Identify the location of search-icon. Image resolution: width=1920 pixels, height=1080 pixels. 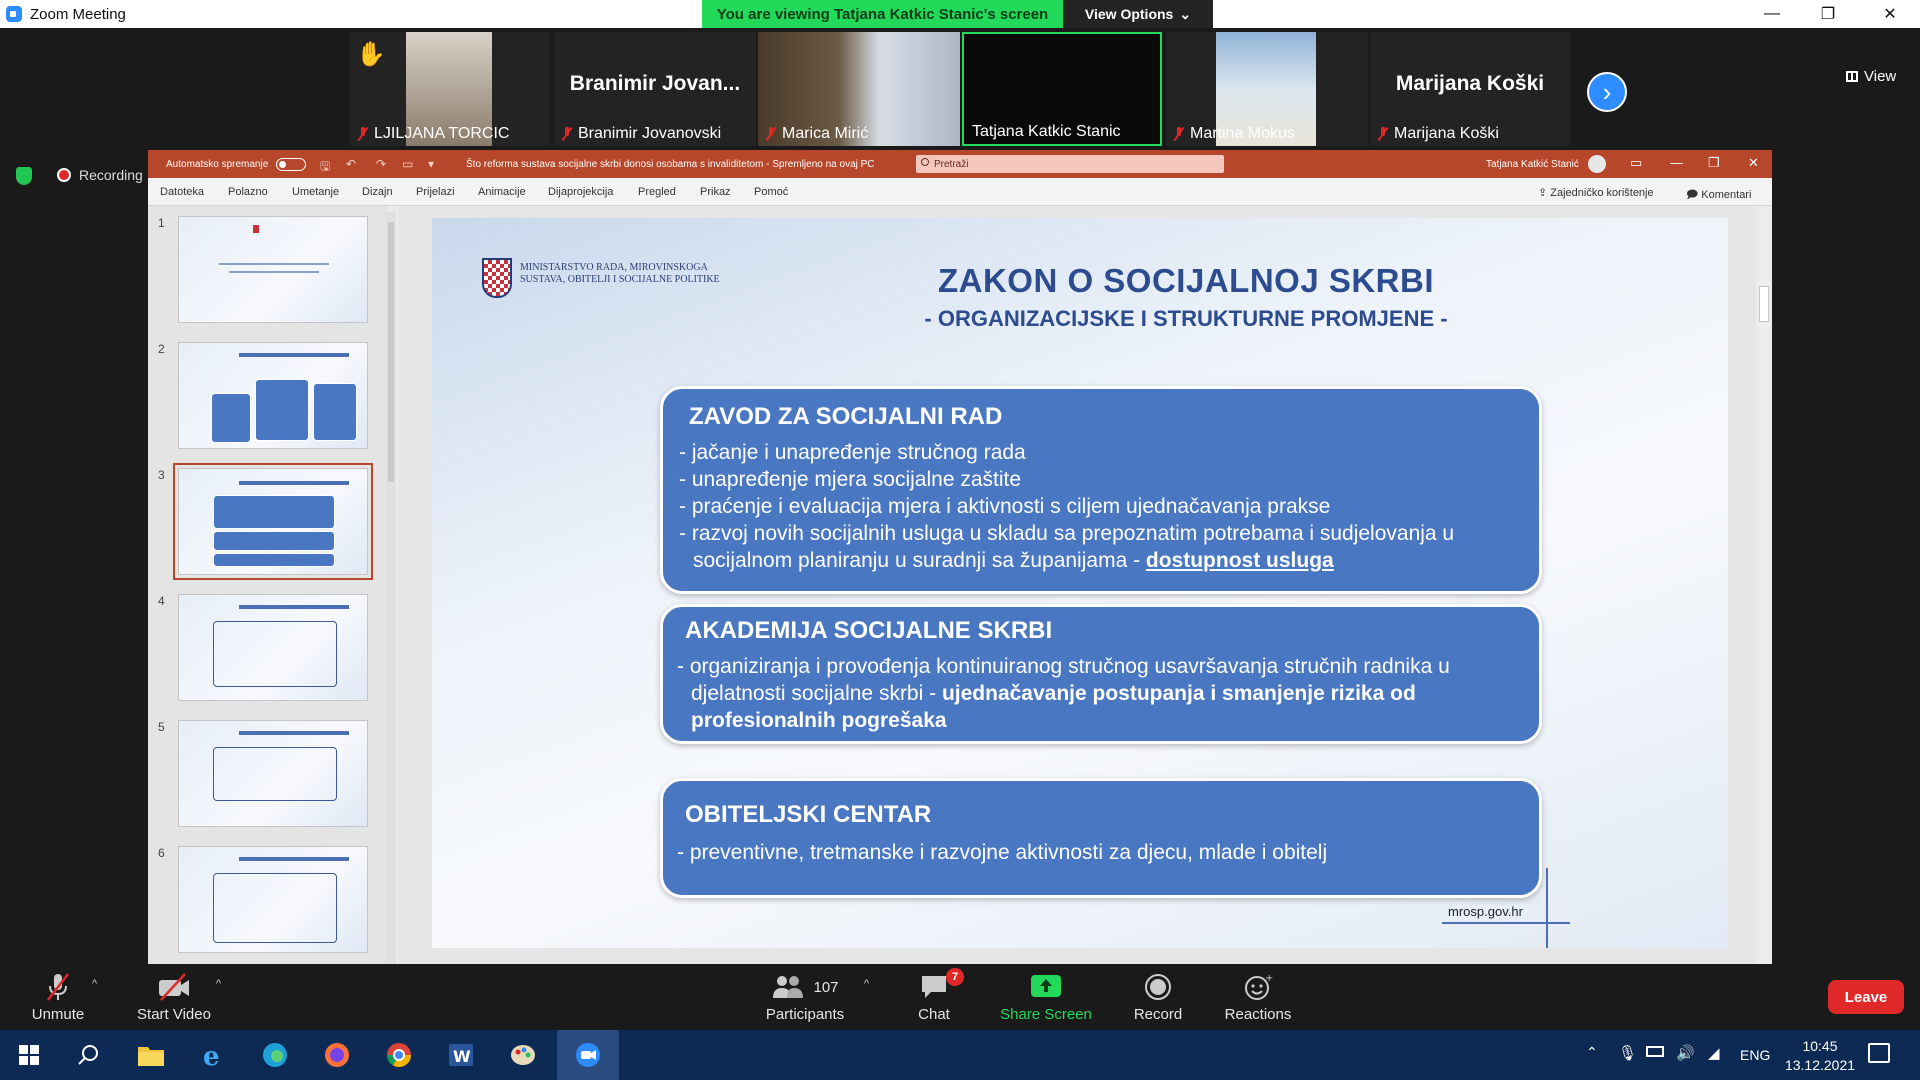
(89, 1055).